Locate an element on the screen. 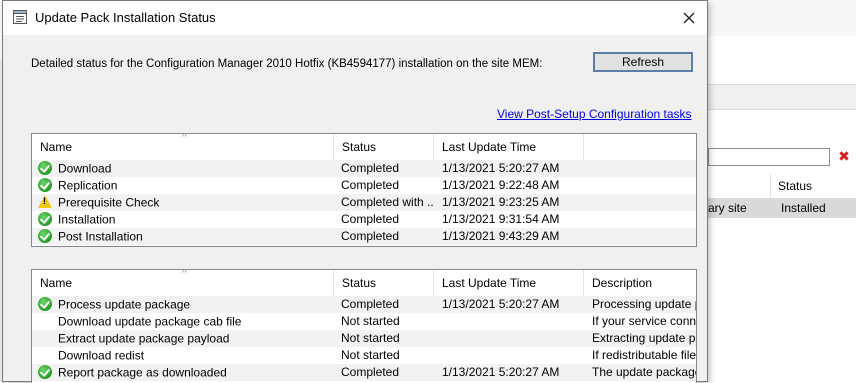 The width and height of the screenshot is (856, 383). background-row-status-text: Installed is located at coordinates (803, 208).